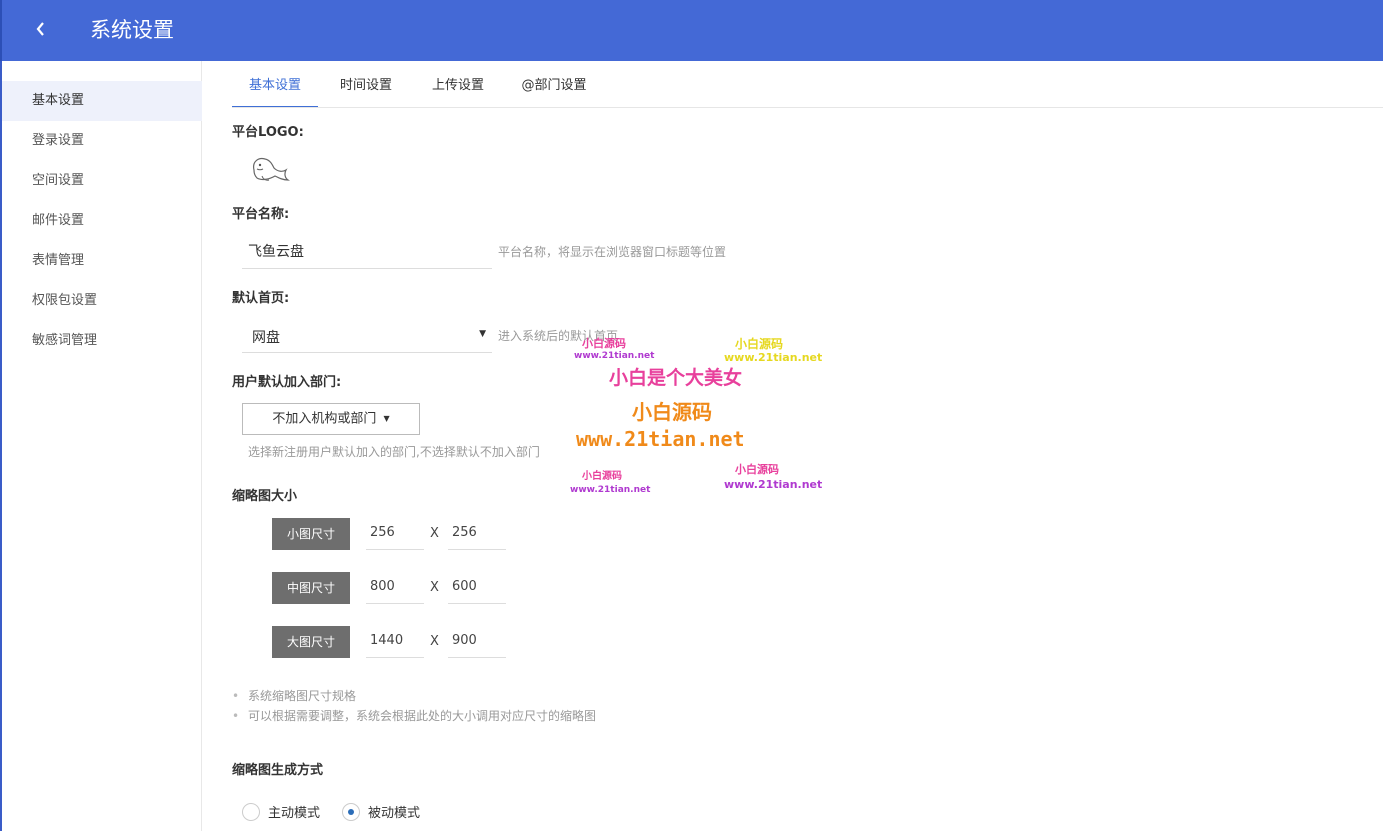  I want to click on platform-logo, so click(269, 169).